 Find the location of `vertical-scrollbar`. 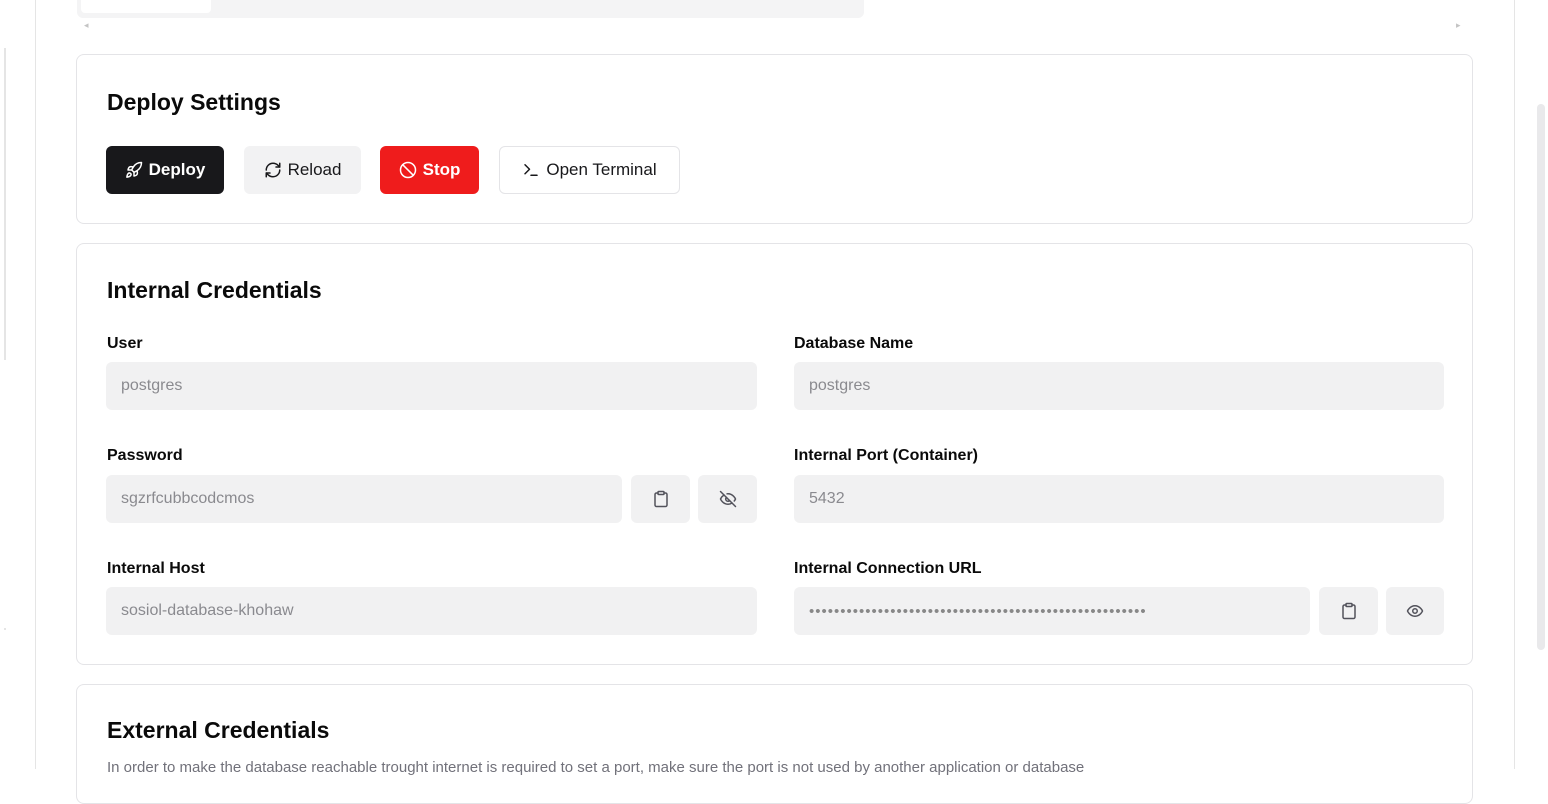

vertical-scrollbar is located at coordinates (1541, 377).